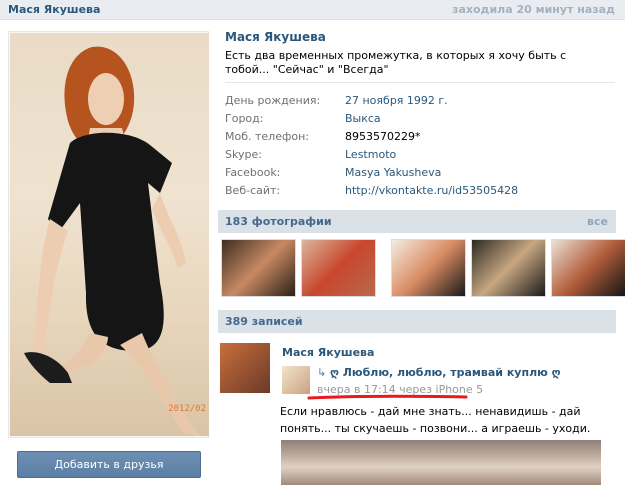 Image resolution: width=625 pixels, height=485 pixels. Describe the element at coordinates (431, 190) in the screenshot. I see `field-value-link: http://vkontakte.ru/id53505428` at that location.